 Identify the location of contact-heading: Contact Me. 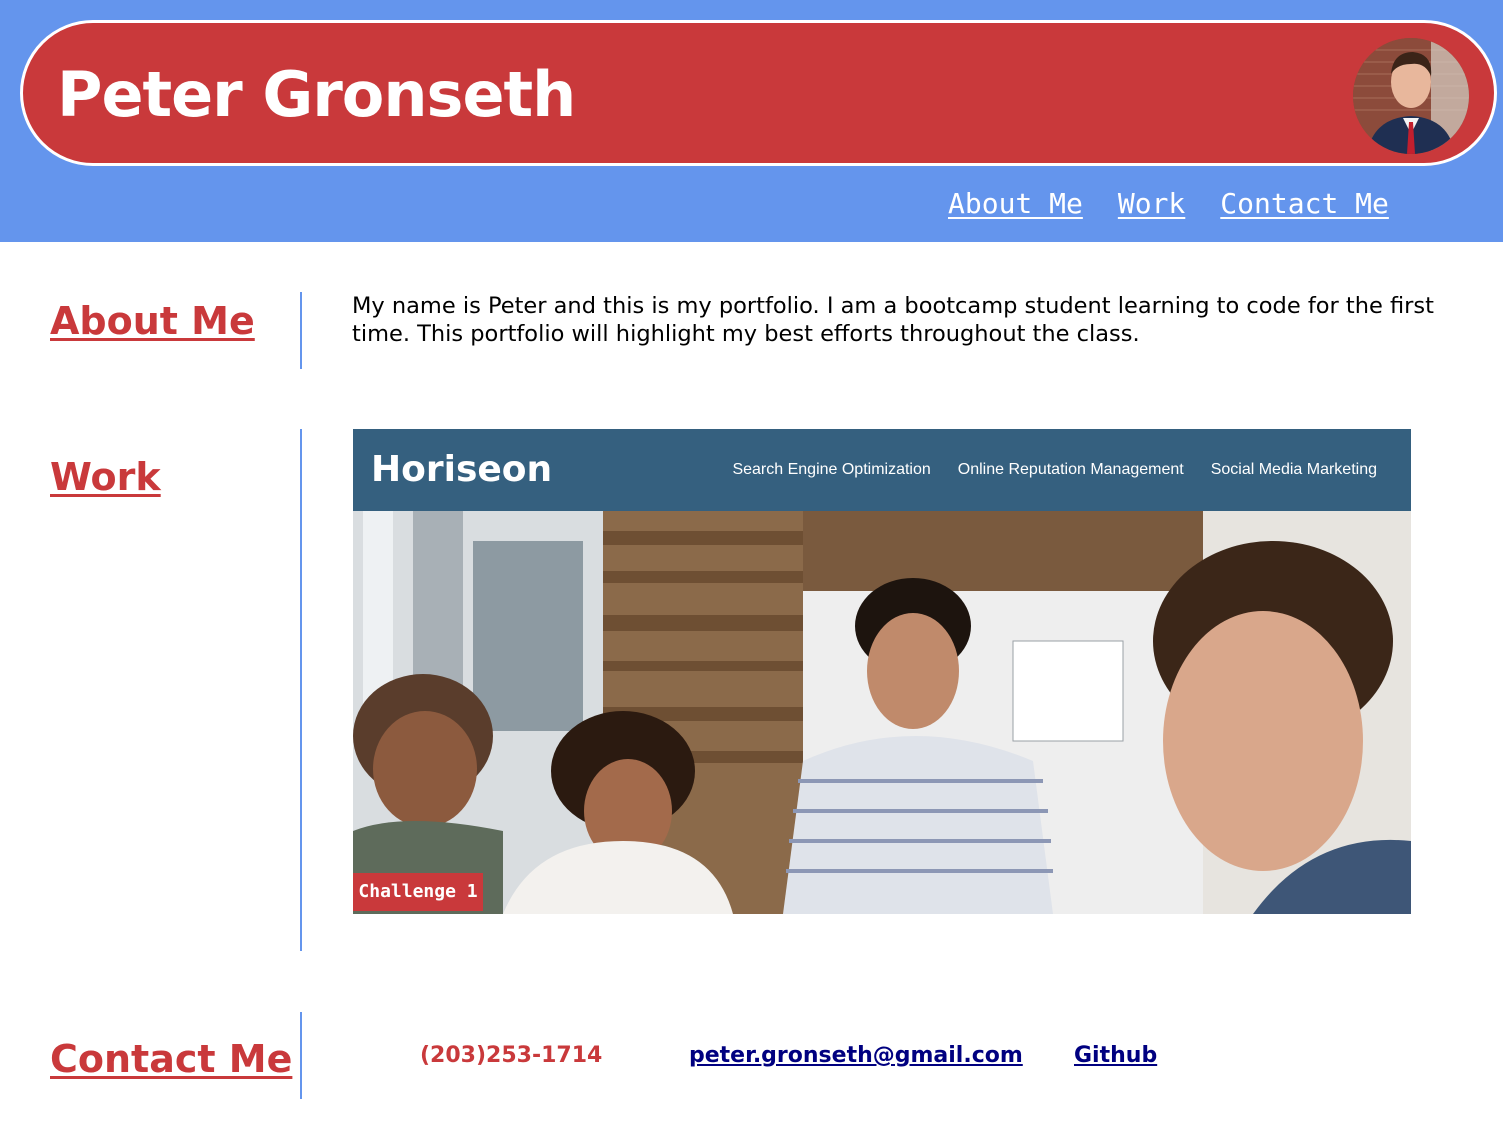
(171, 1059).